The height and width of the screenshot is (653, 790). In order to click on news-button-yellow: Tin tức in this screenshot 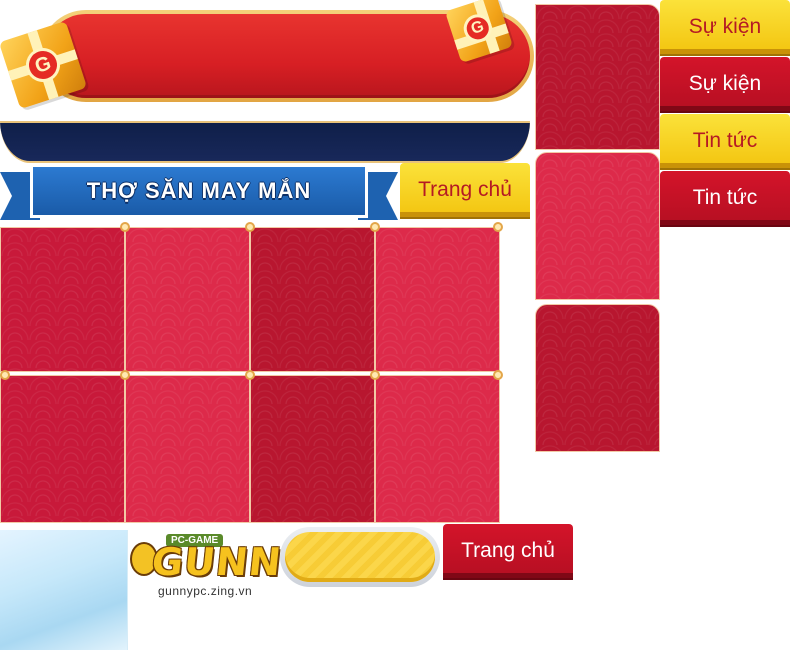, I will do `click(725, 141)`.